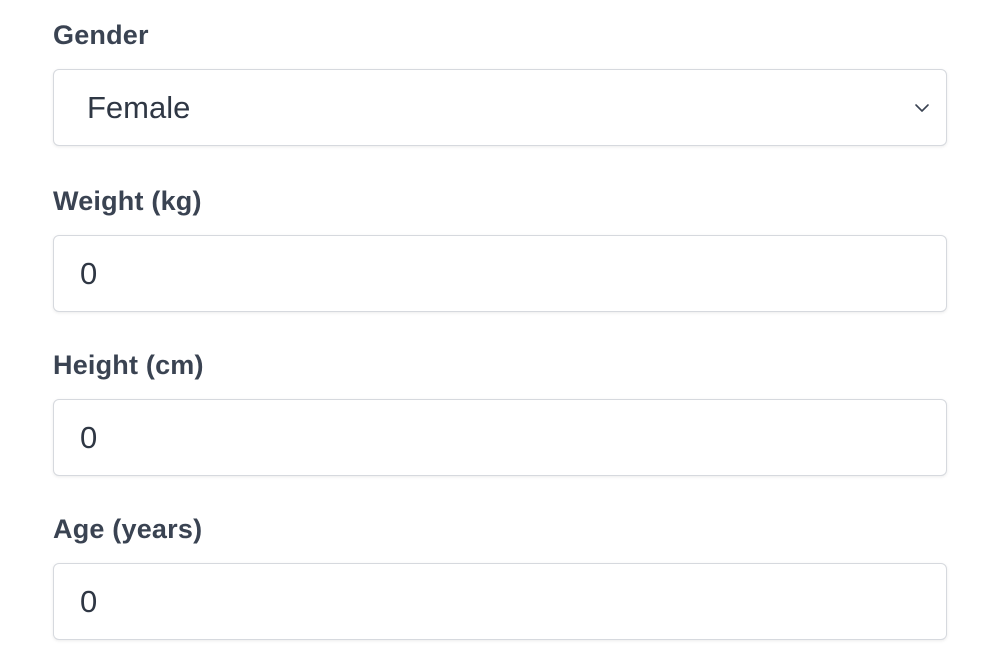 This screenshot has height=670, width=996. What do you see at coordinates (139, 107) in the screenshot?
I see `gender-selected-value: Female` at bounding box center [139, 107].